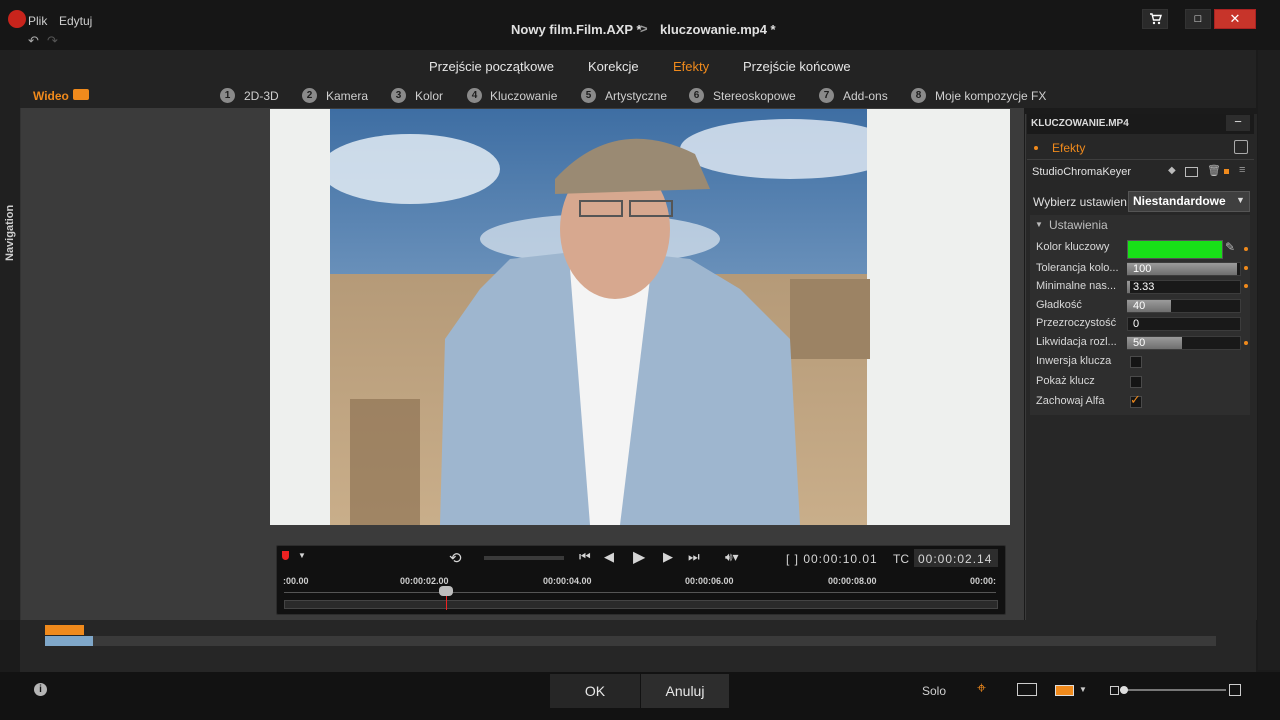  What do you see at coordinates (455, 558) in the screenshot?
I see `loop-icon: ⟲` at bounding box center [455, 558].